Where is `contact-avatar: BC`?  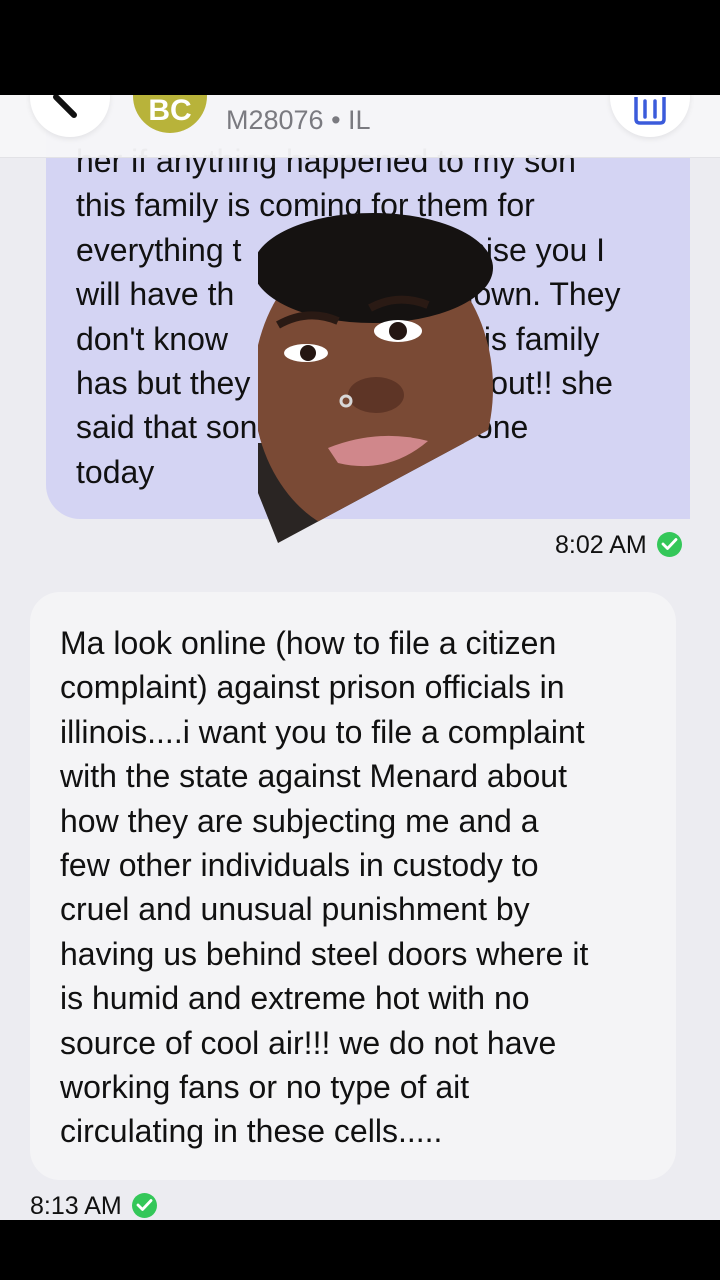
contact-avatar: BC is located at coordinates (170, 114).